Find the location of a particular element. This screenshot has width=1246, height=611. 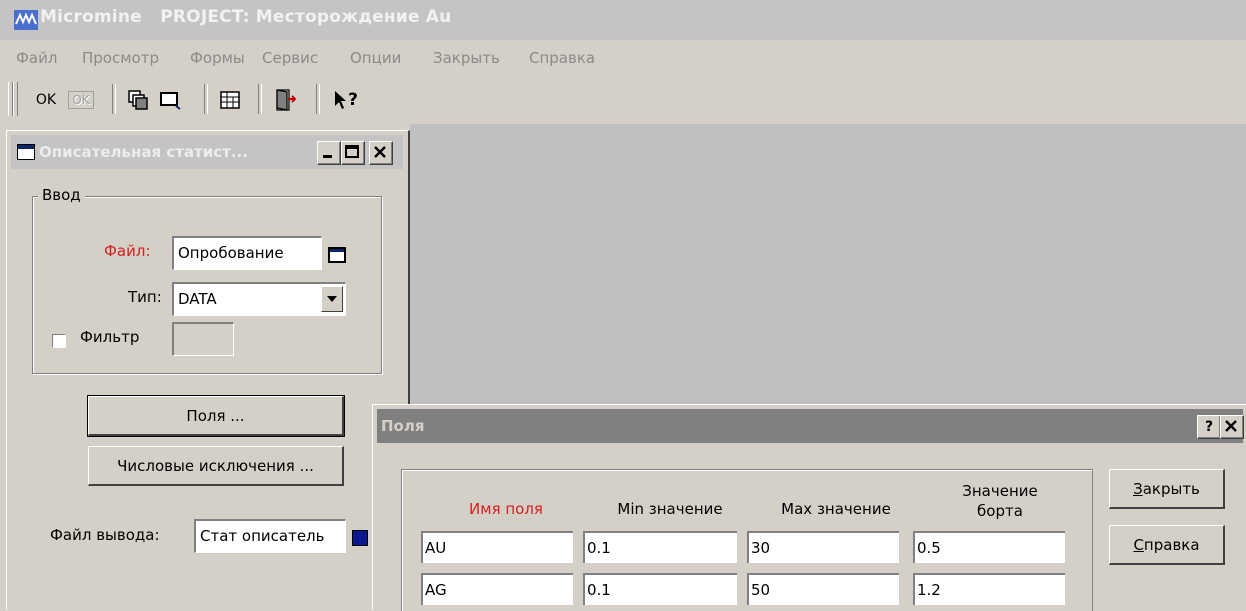

filter-checkbox is located at coordinates (59, 341).